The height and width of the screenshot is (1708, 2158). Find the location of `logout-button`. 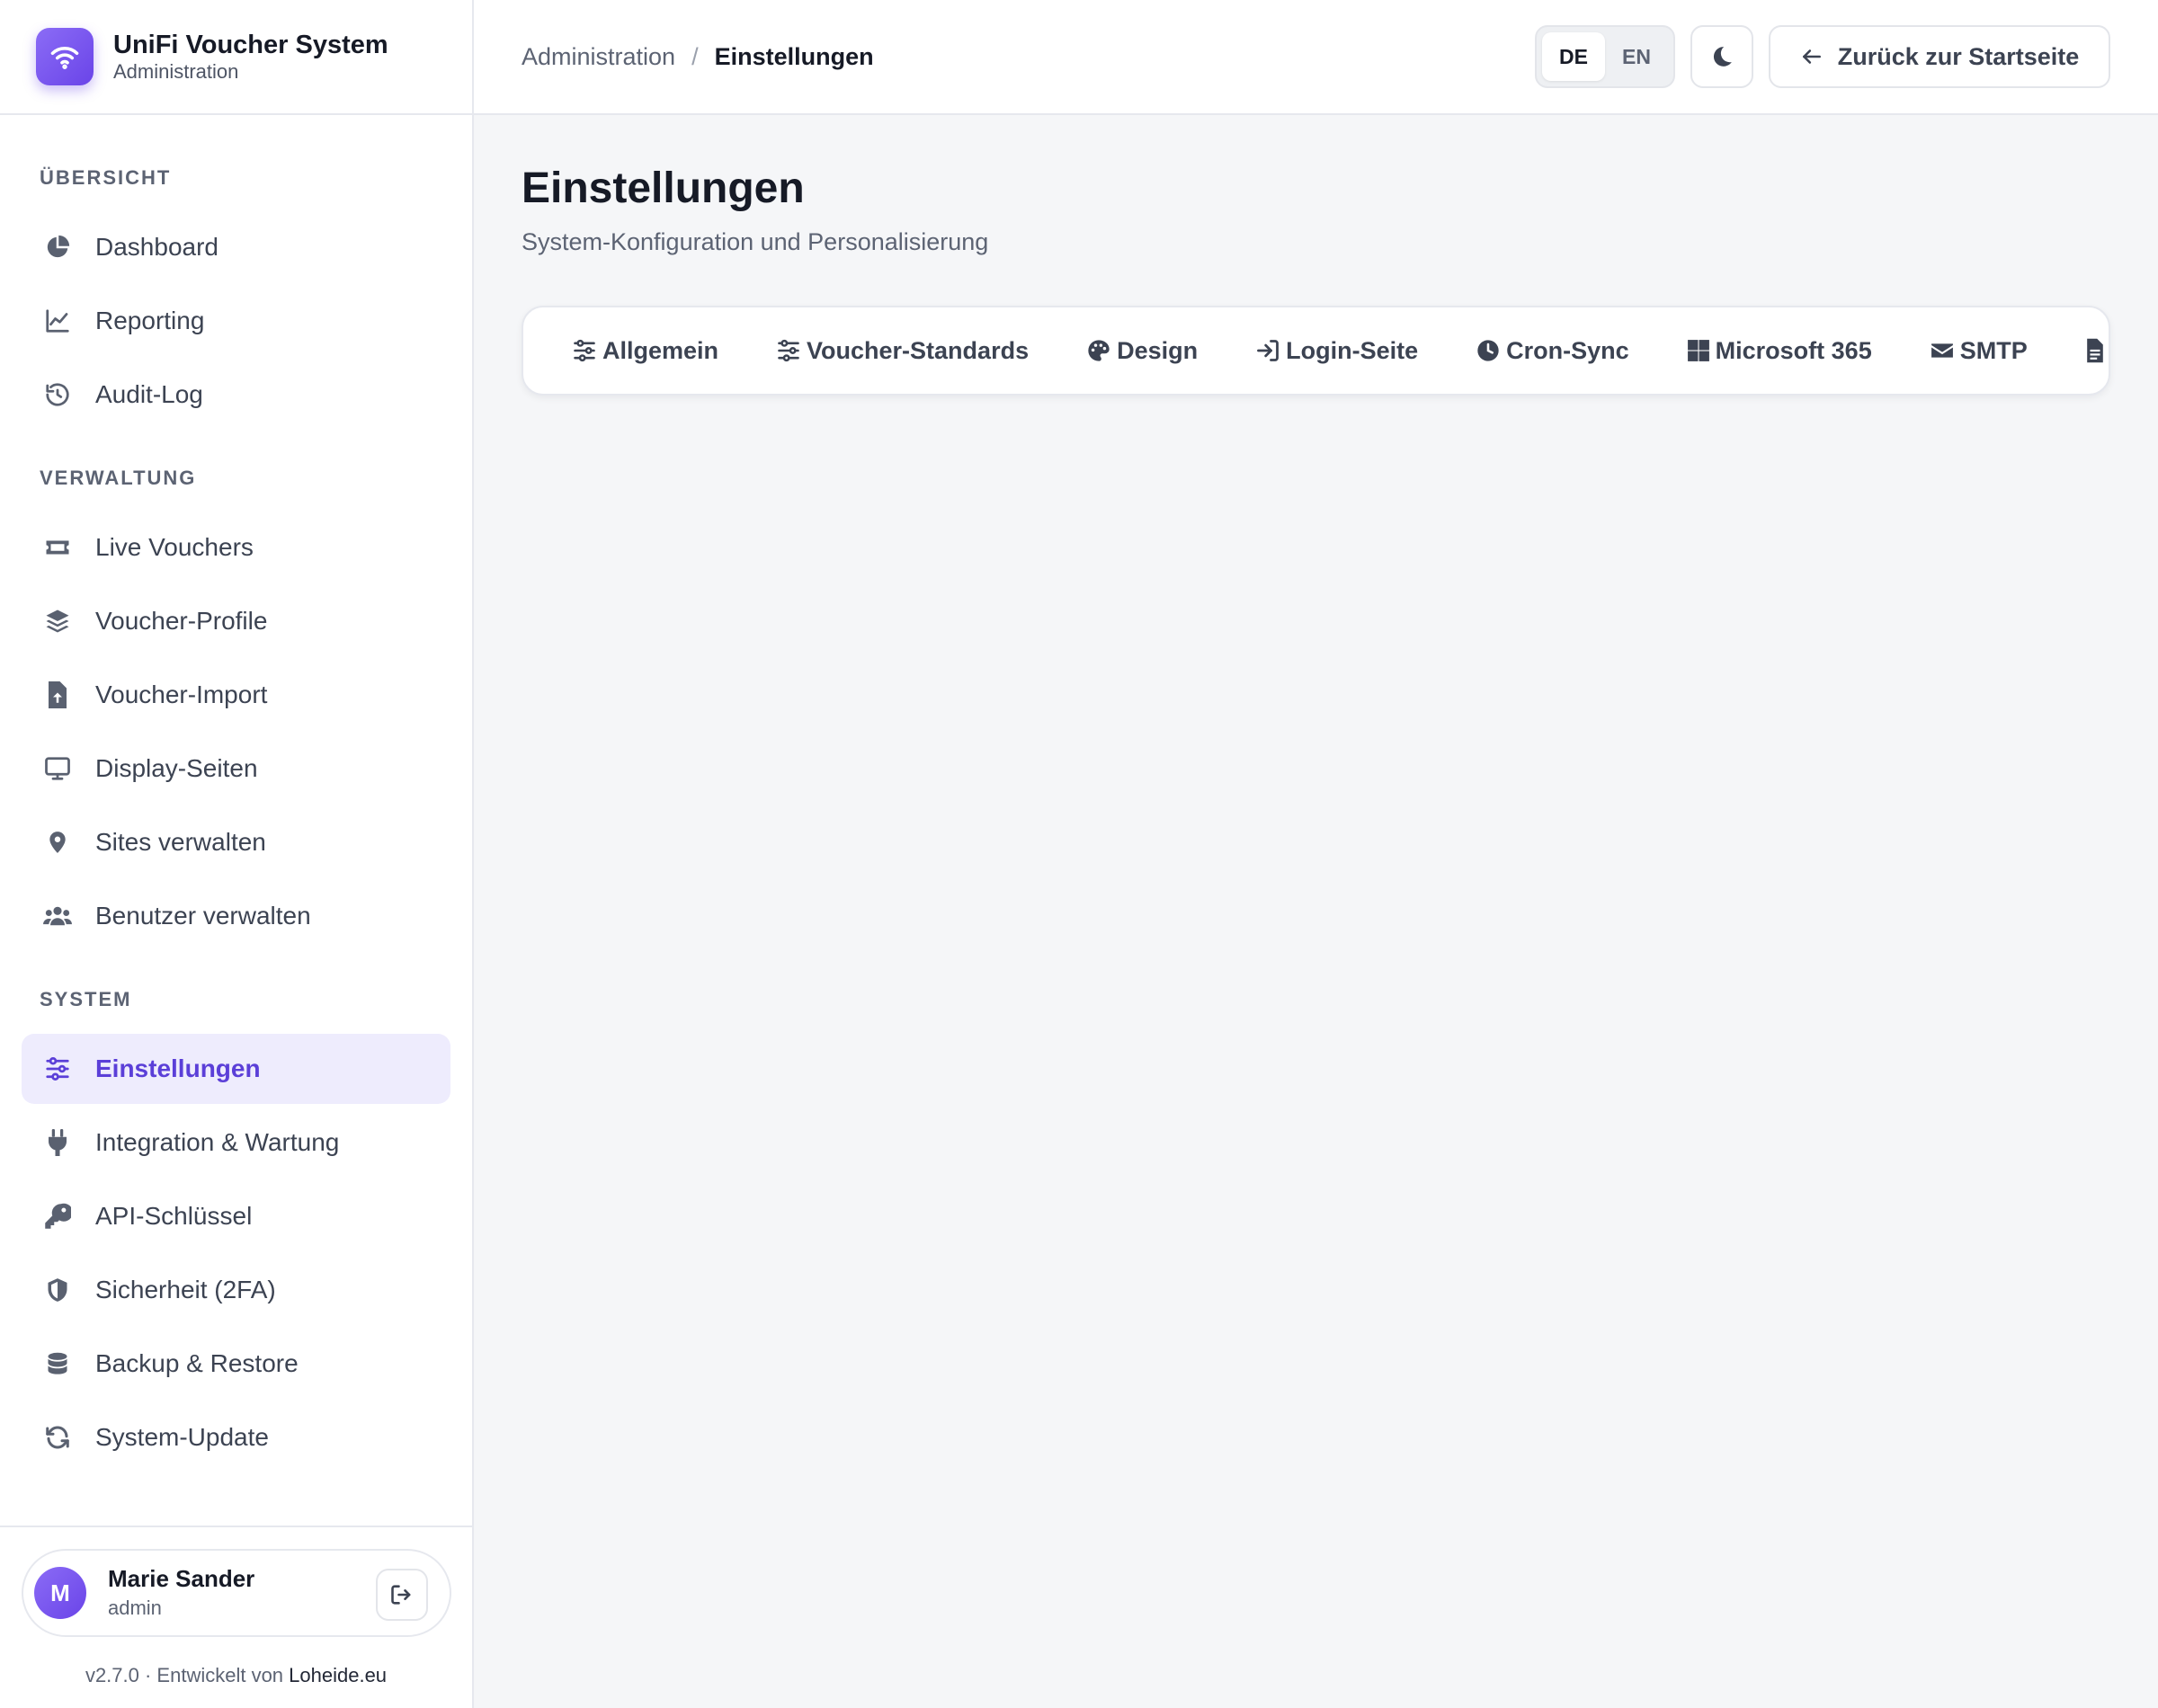

logout-button is located at coordinates (402, 1595).